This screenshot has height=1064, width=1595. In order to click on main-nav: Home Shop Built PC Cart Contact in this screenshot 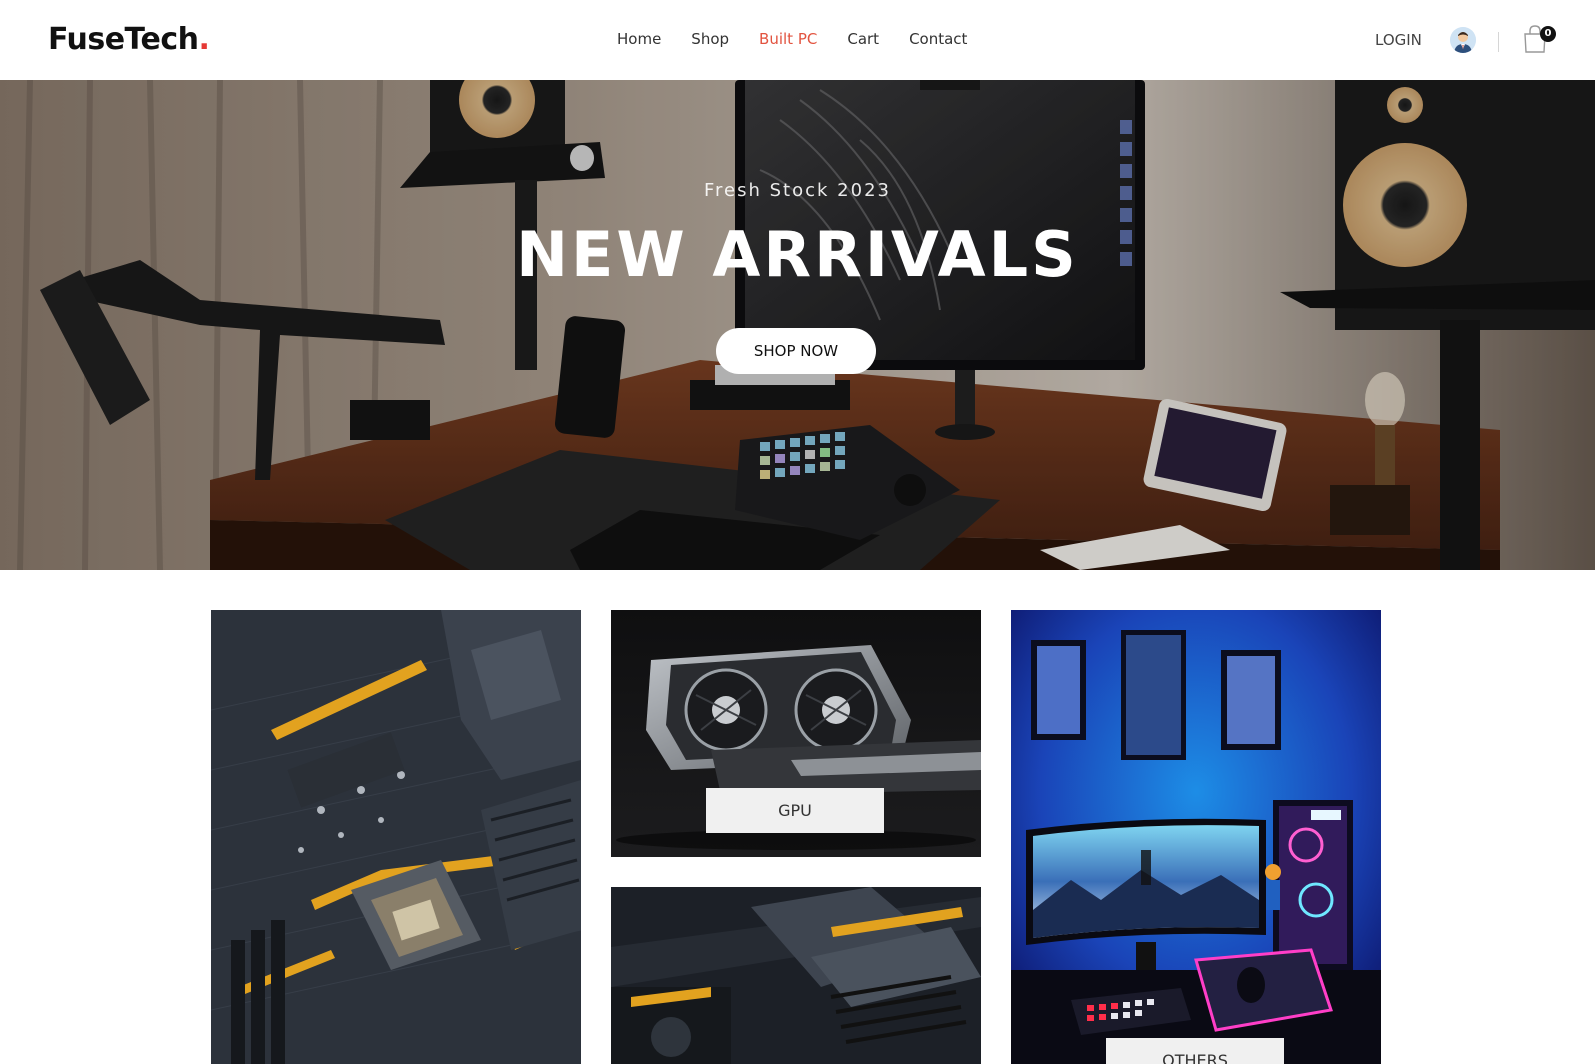, I will do `click(792, 39)`.